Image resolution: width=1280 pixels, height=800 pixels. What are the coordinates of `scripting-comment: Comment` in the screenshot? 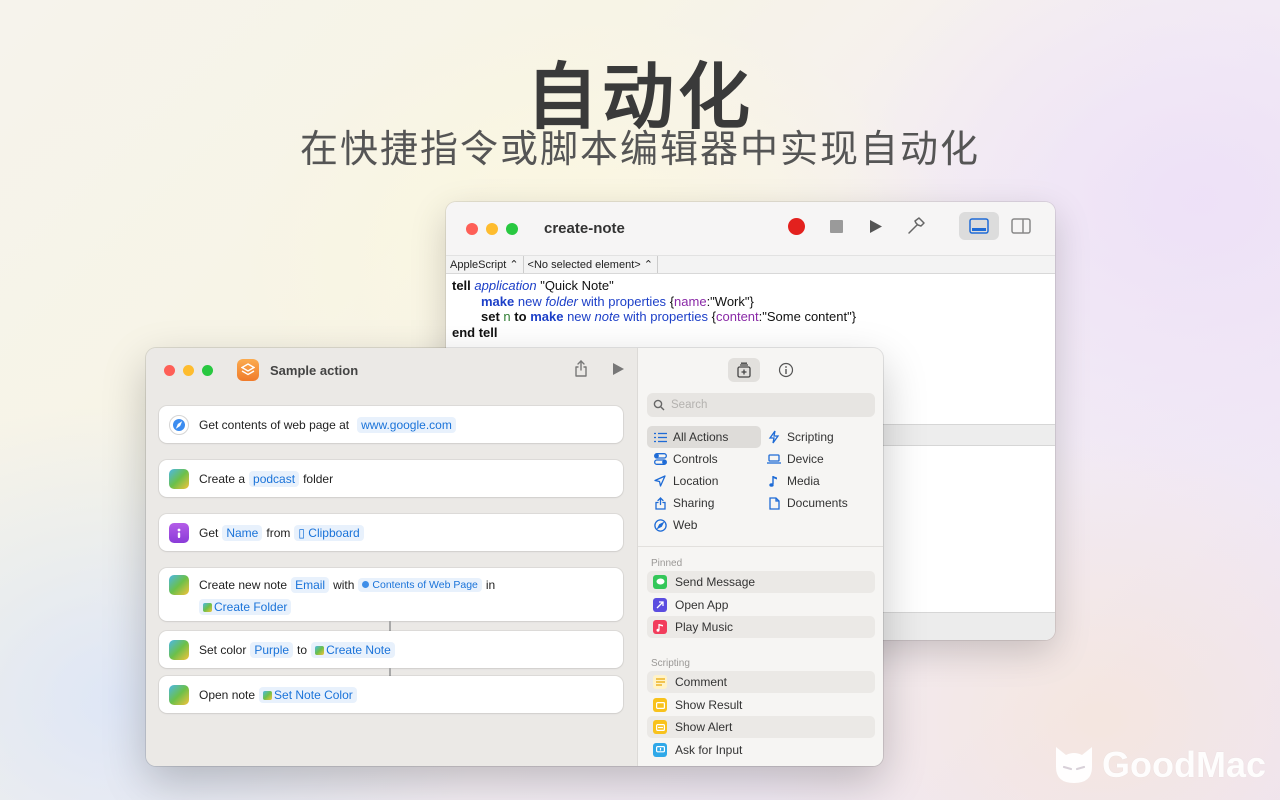 It's located at (761, 682).